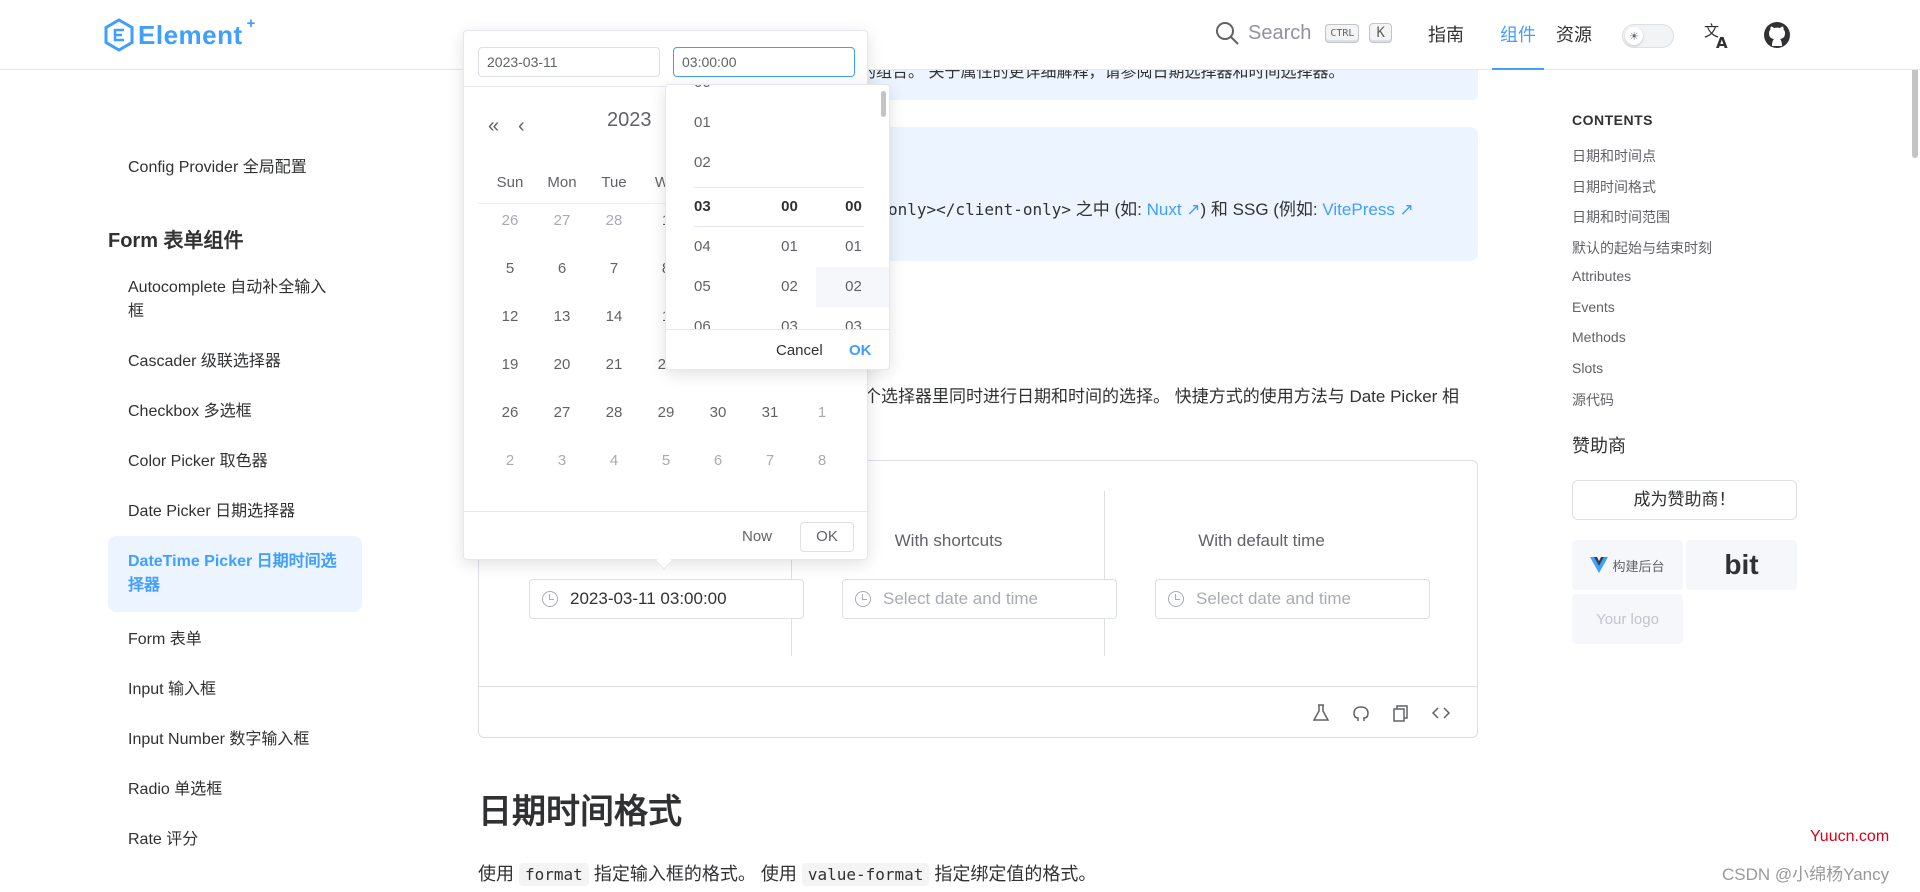  Describe the element at coordinates (1446, 35) in the screenshot. I see `nav-guide: 指南` at that location.